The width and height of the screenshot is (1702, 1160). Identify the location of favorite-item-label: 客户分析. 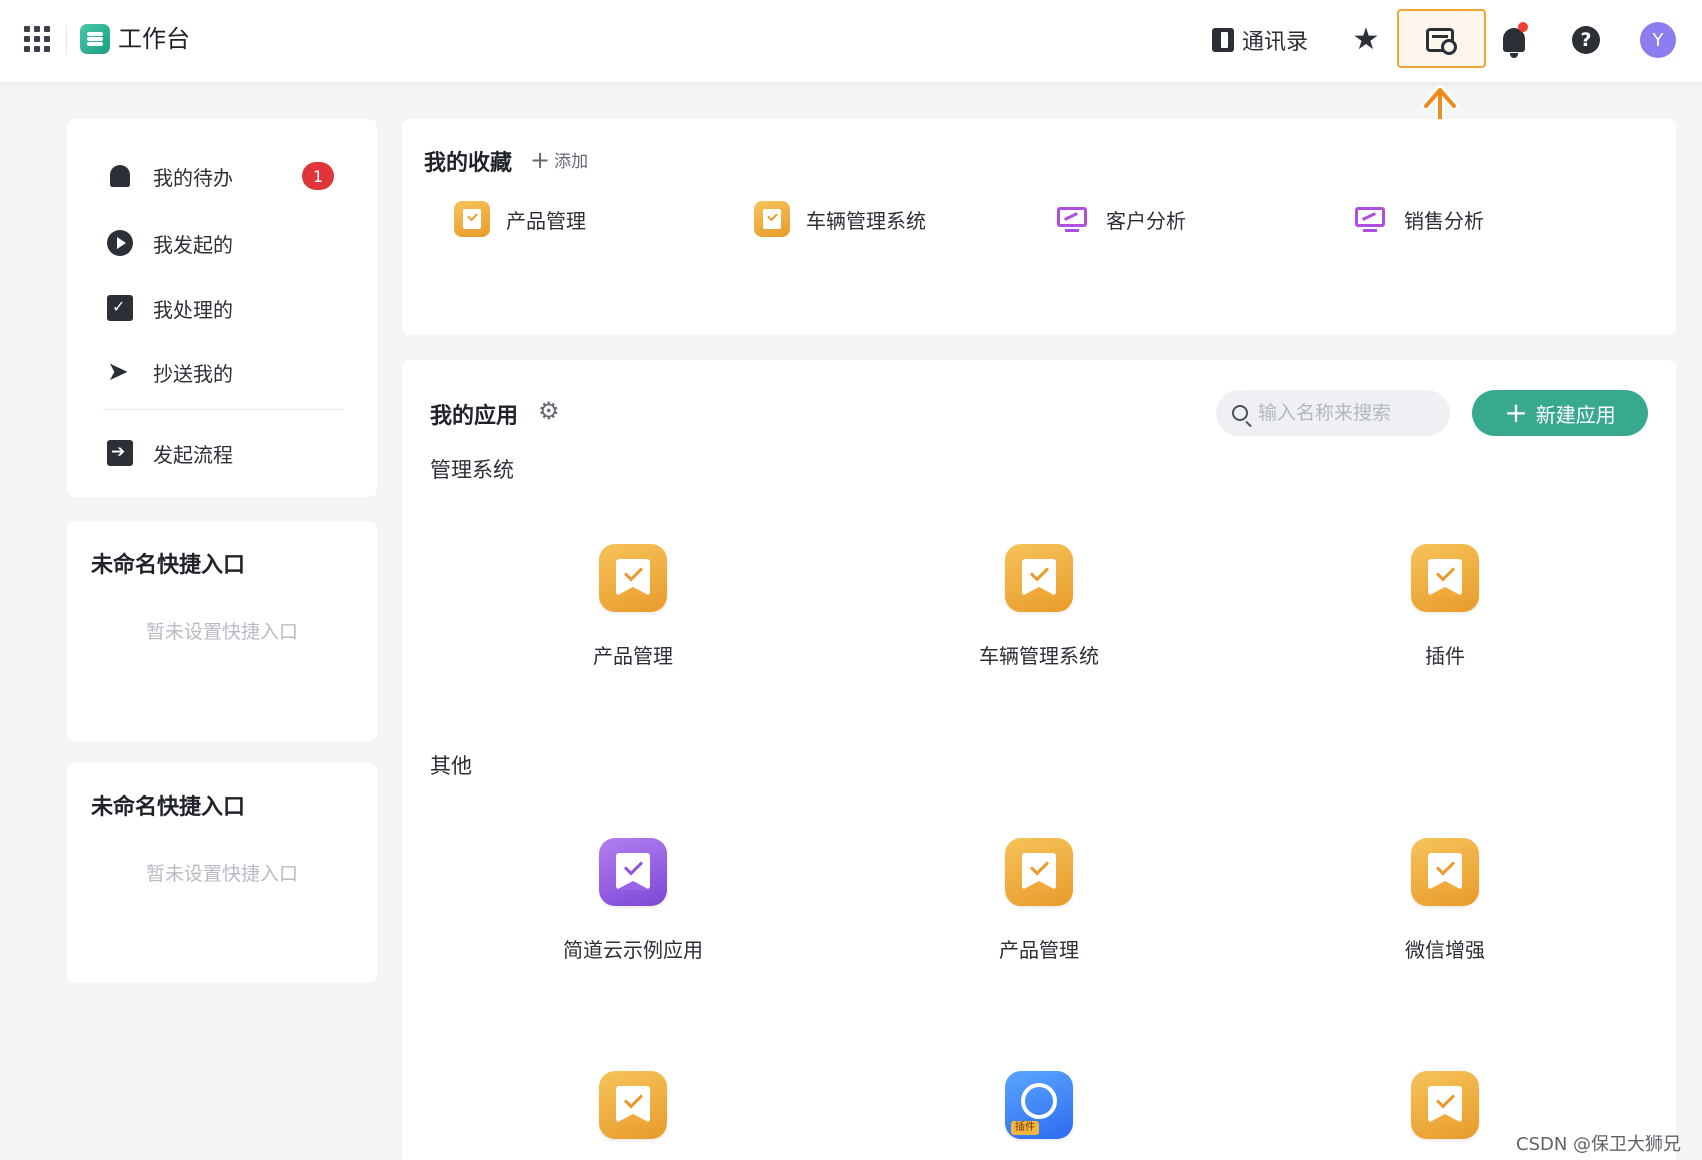
(1146, 220).